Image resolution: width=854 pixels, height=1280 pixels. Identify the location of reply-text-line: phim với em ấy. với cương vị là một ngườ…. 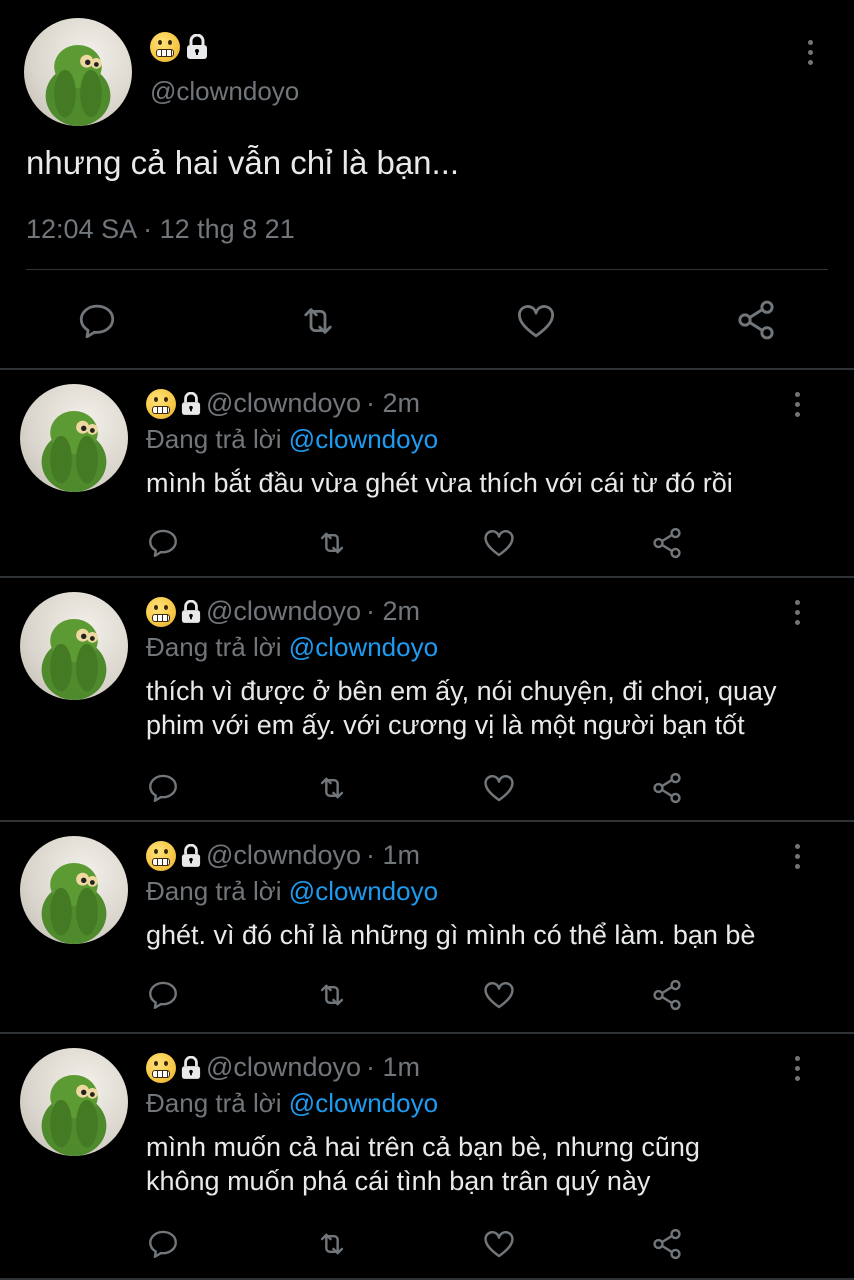
(445, 725).